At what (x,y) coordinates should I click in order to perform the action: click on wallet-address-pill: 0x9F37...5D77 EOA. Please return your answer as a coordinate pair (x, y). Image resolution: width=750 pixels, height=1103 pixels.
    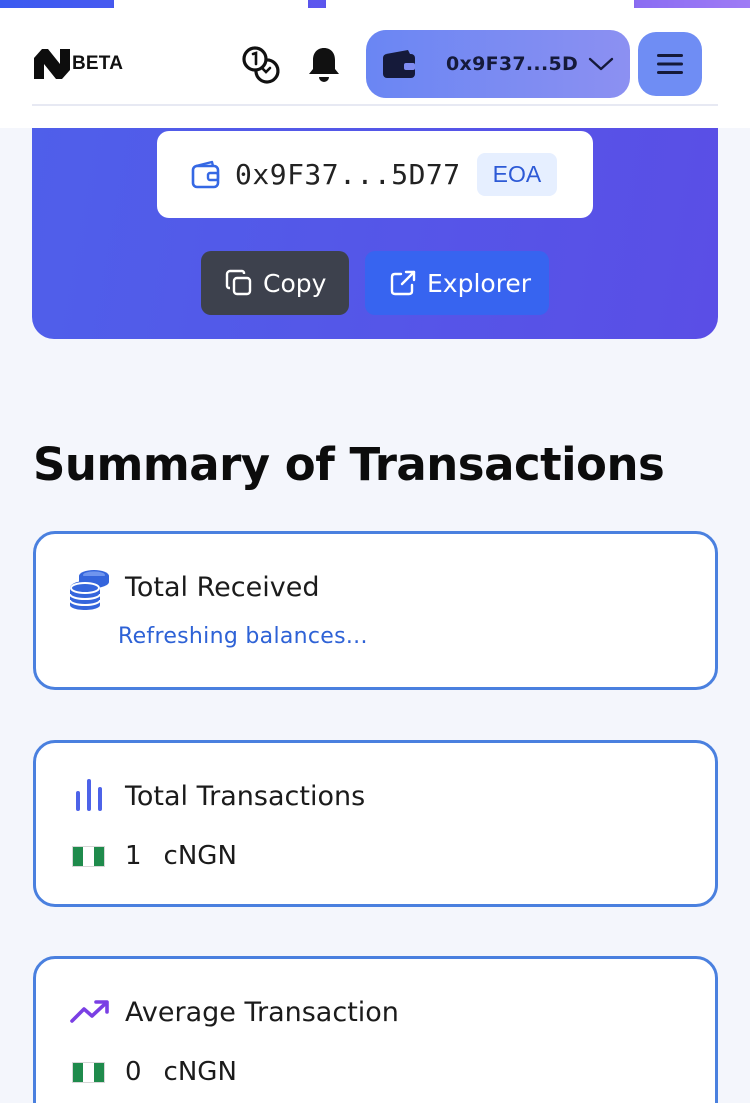
    Looking at the image, I should click on (375, 174).